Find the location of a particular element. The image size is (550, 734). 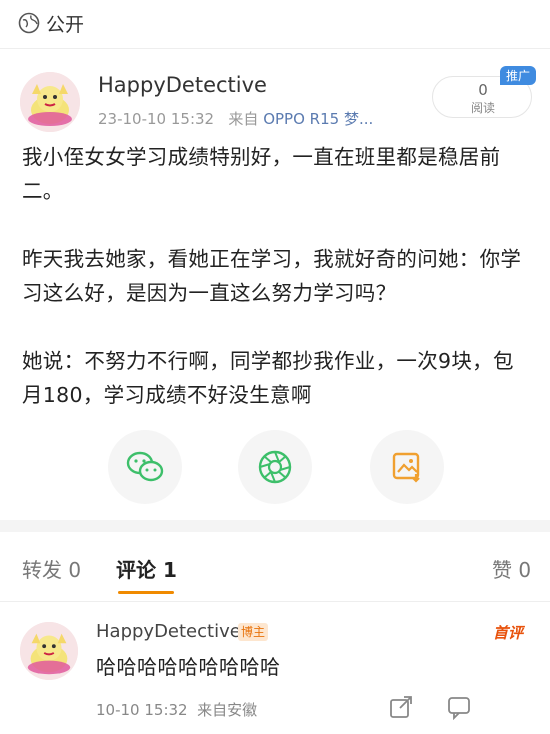

wechat-icon is located at coordinates (145, 466).